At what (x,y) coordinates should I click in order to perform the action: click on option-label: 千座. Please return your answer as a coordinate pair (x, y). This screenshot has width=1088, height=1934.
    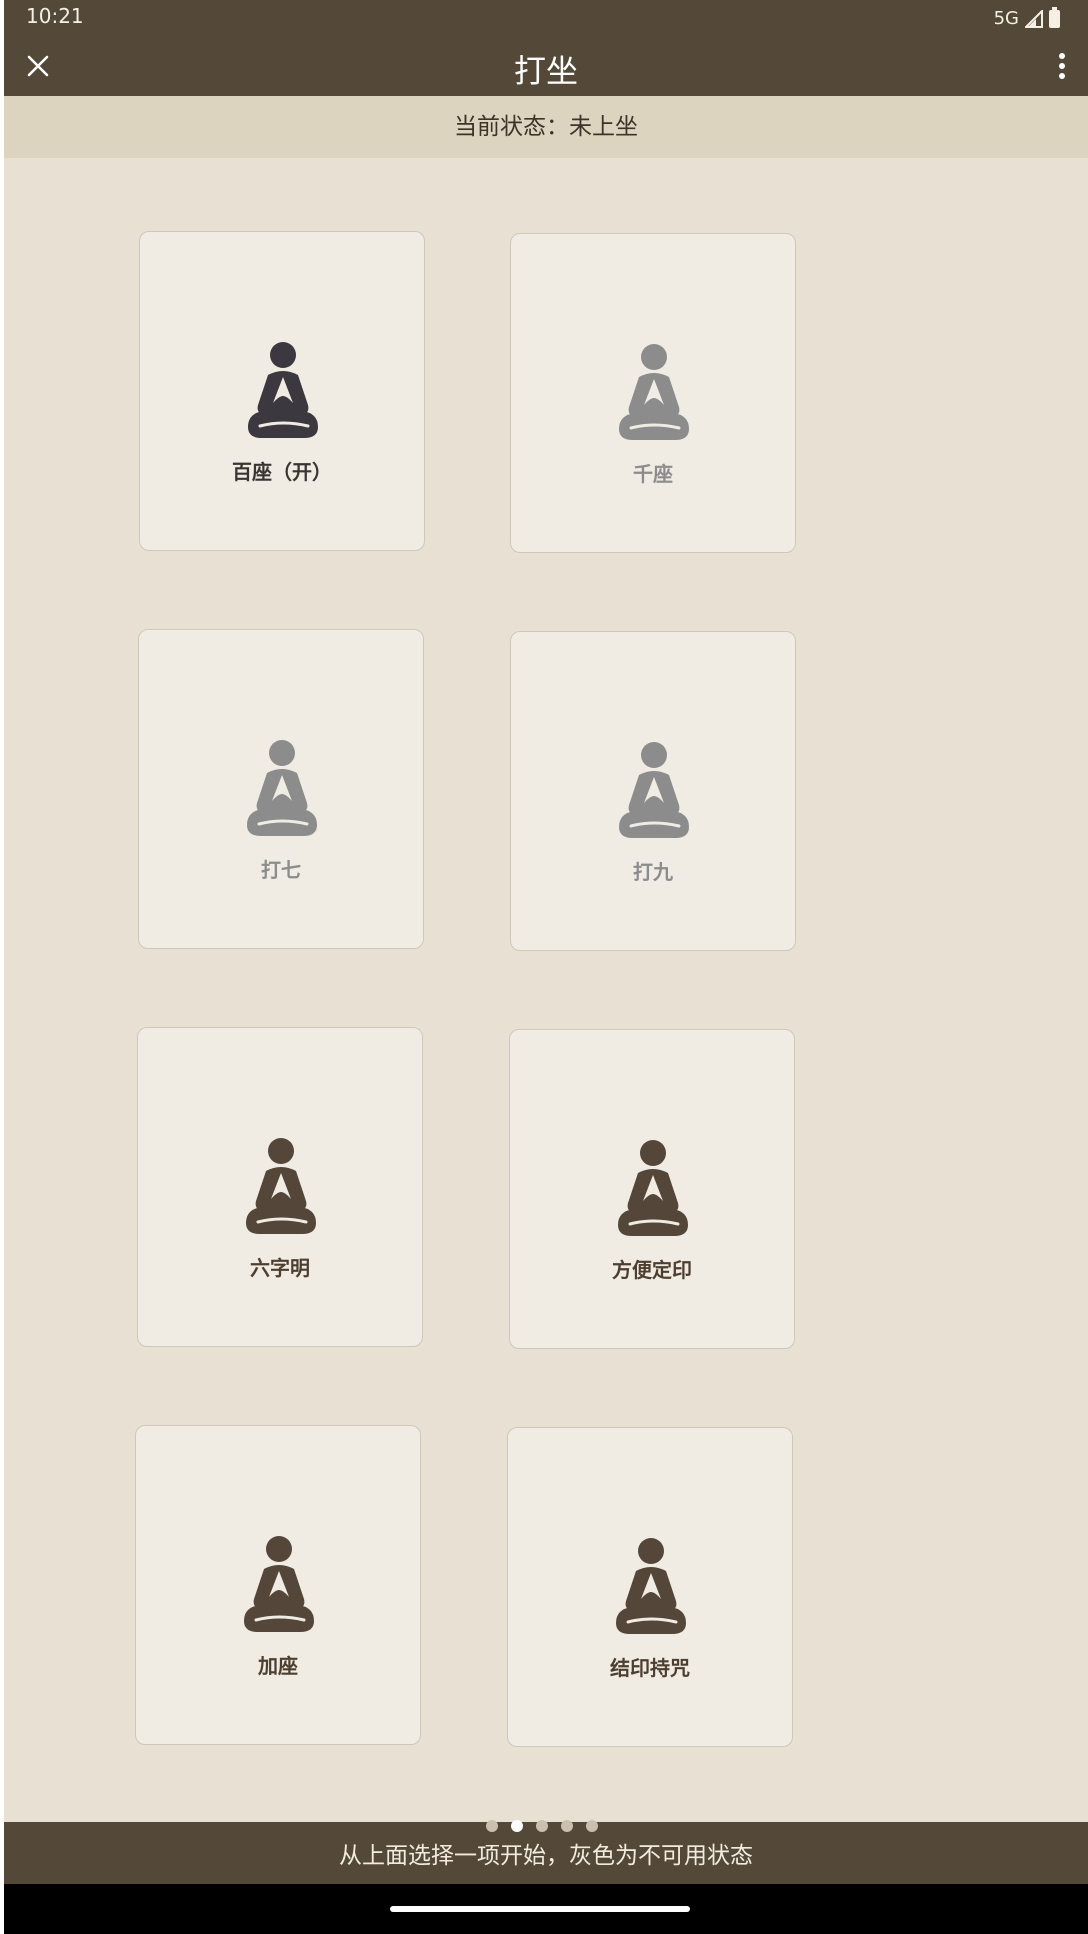
    Looking at the image, I should click on (653, 474).